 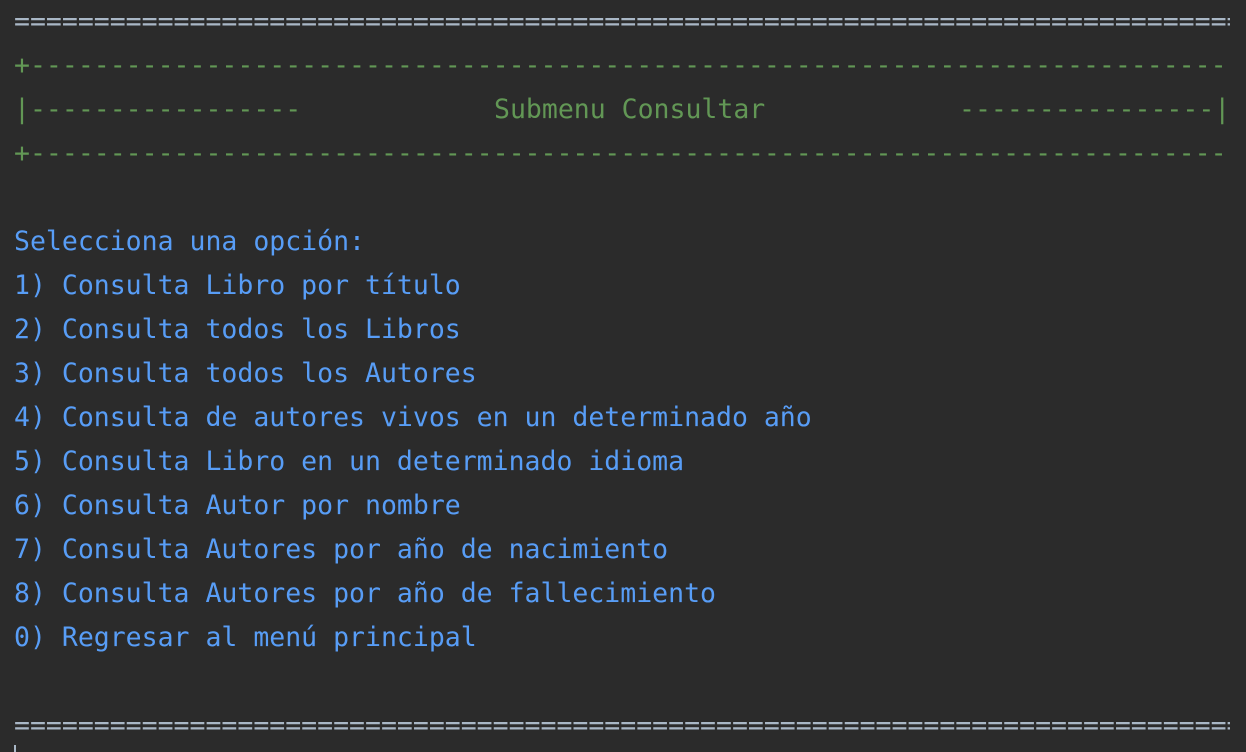 I want to click on banner-title: Submenu Consultar, so click(x=630, y=109).